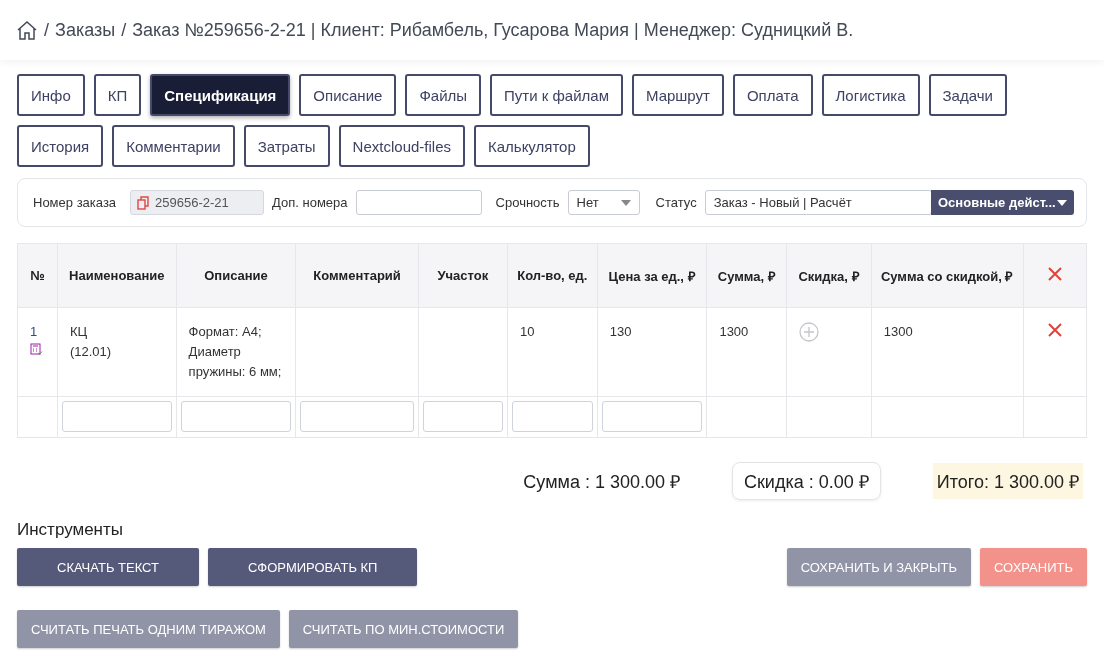 The width and height of the screenshot is (1104, 652). What do you see at coordinates (34, 332) in the screenshot?
I see `table-cell-text: 1` at bounding box center [34, 332].